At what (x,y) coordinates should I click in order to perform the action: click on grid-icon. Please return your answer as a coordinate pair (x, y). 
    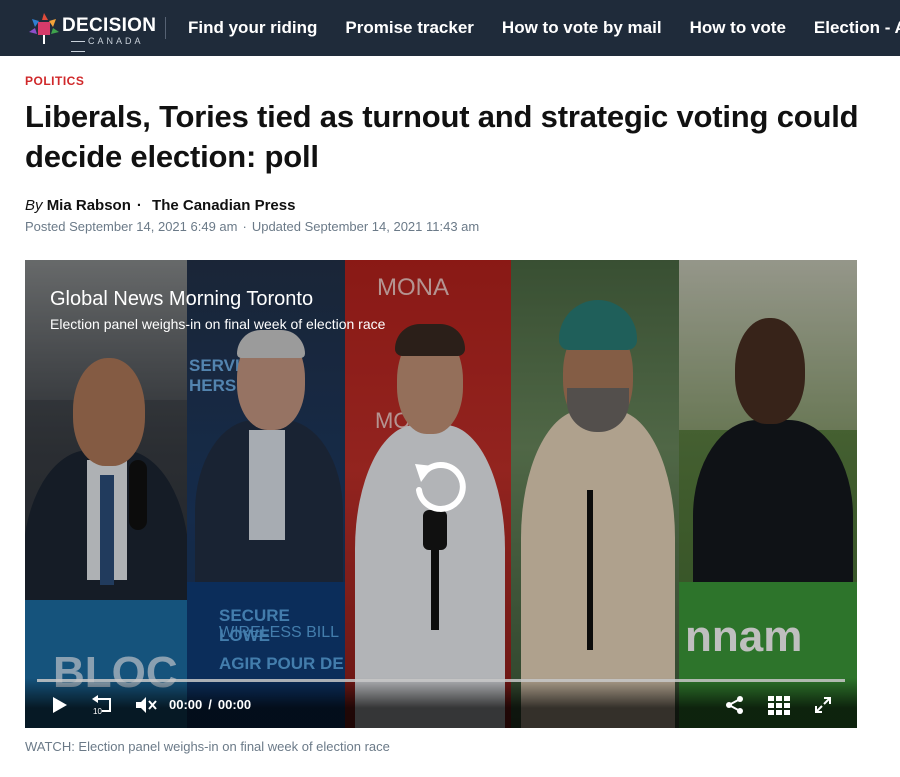
    Looking at the image, I should click on (779, 705).